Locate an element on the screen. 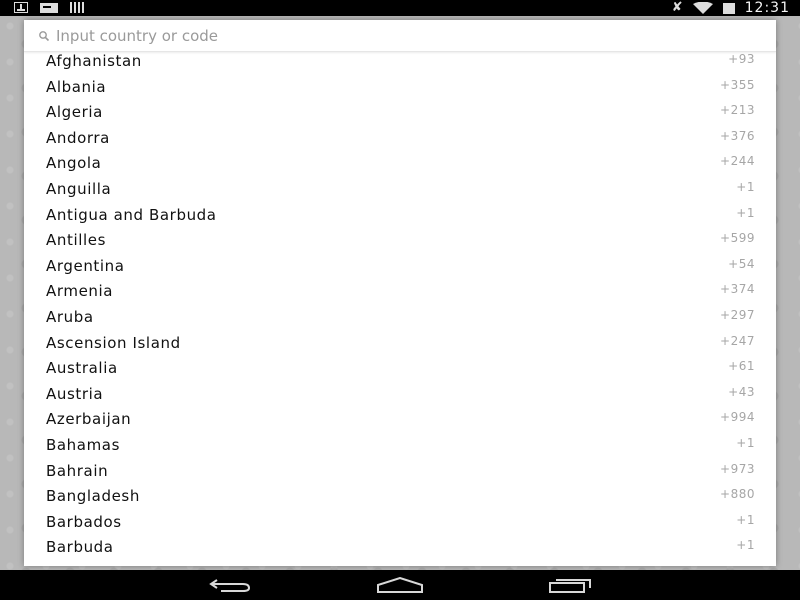  country-row: Afghanistan +93 is located at coordinates (400, 63).